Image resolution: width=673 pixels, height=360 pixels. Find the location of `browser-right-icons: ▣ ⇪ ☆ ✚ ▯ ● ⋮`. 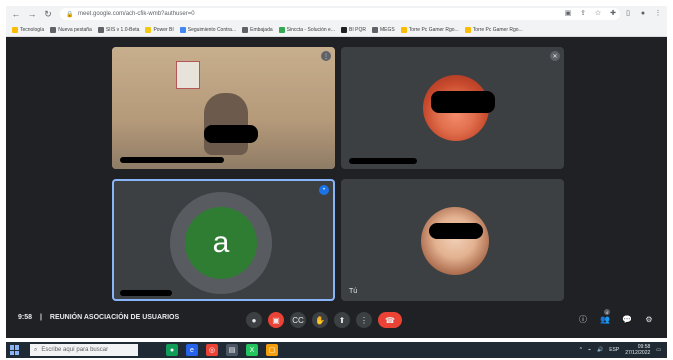

browser-right-icons: ▣ ⇪ ☆ ✚ ▯ ● ⋮ is located at coordinates (613, 13).